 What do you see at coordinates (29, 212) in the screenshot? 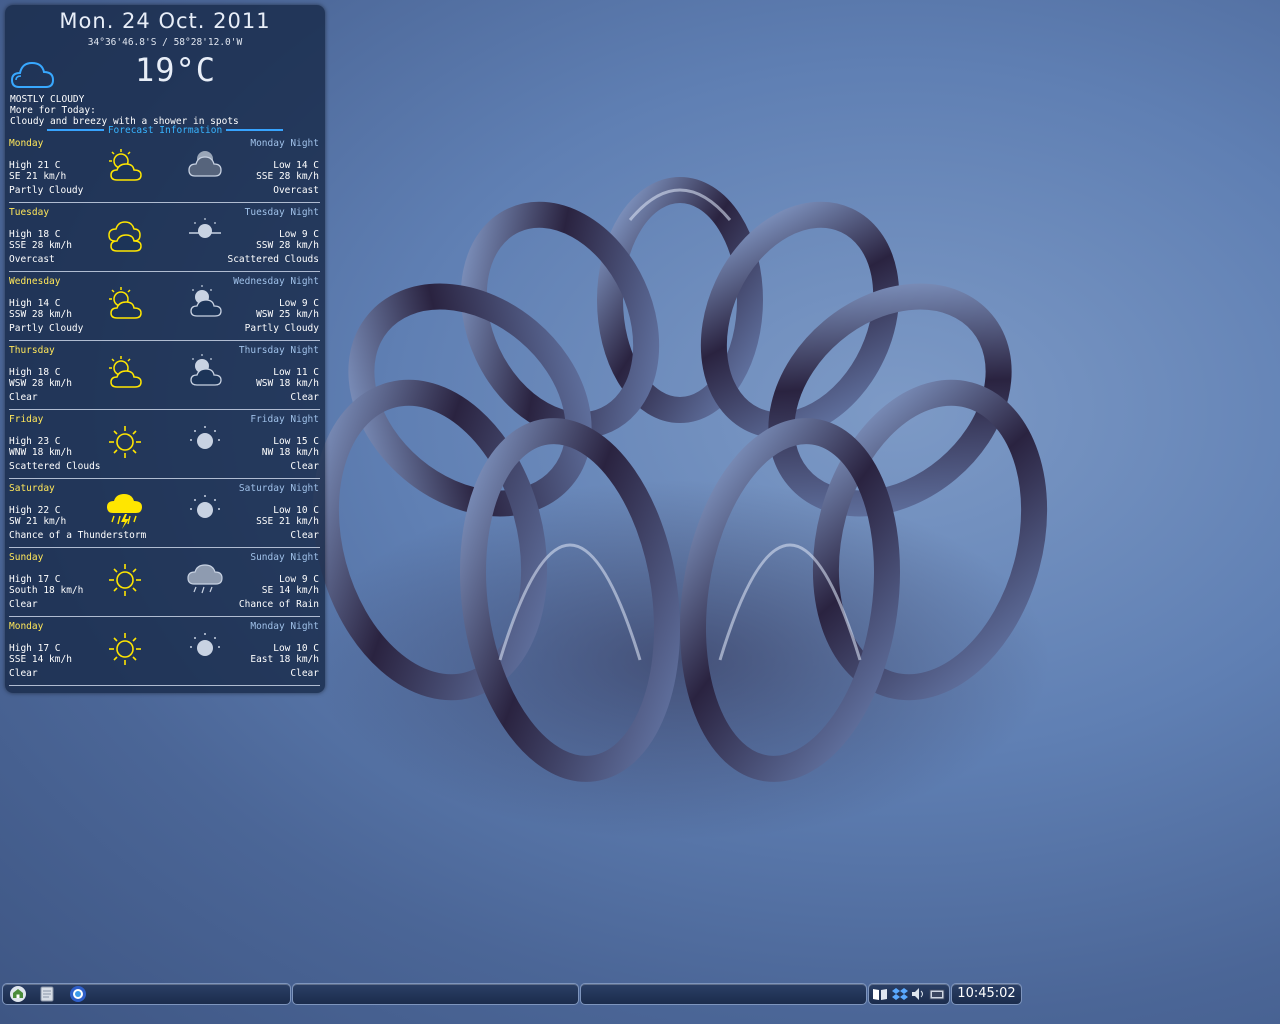
I see `day-name: Tuesday` at bounding box center [29, 212].